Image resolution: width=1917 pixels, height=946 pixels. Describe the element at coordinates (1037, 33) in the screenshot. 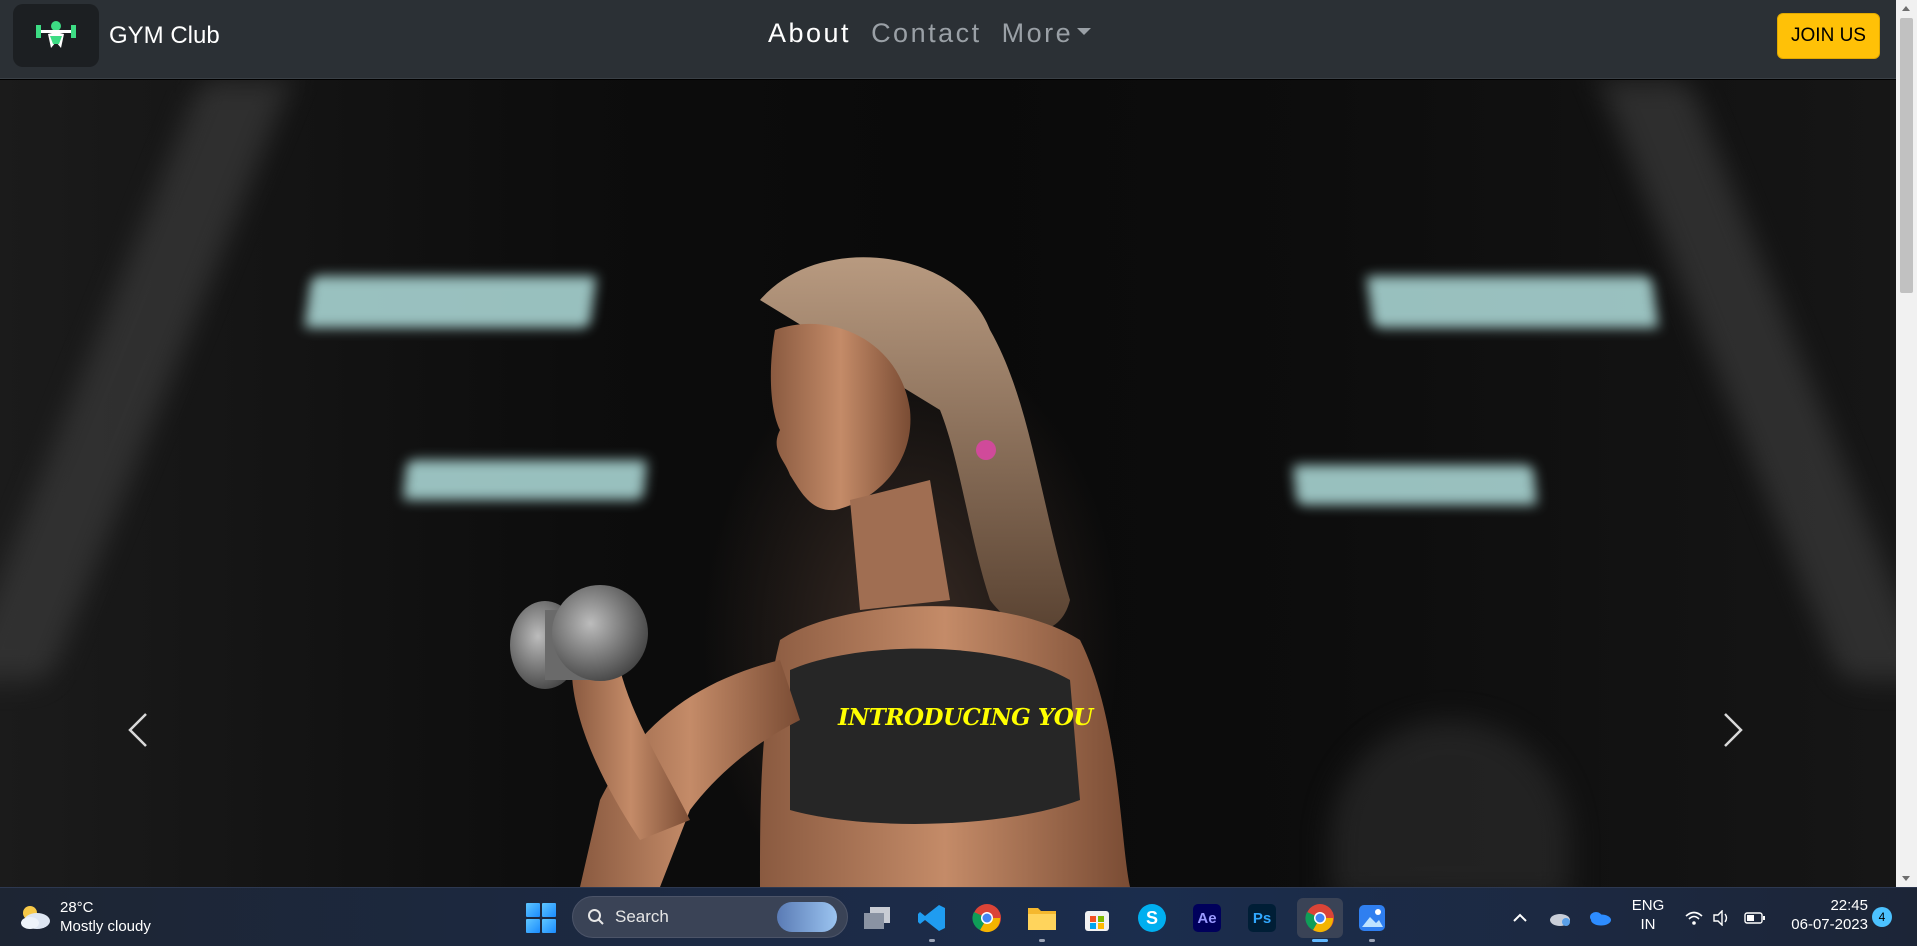

I see `nav-link-more-label: More` at that location.